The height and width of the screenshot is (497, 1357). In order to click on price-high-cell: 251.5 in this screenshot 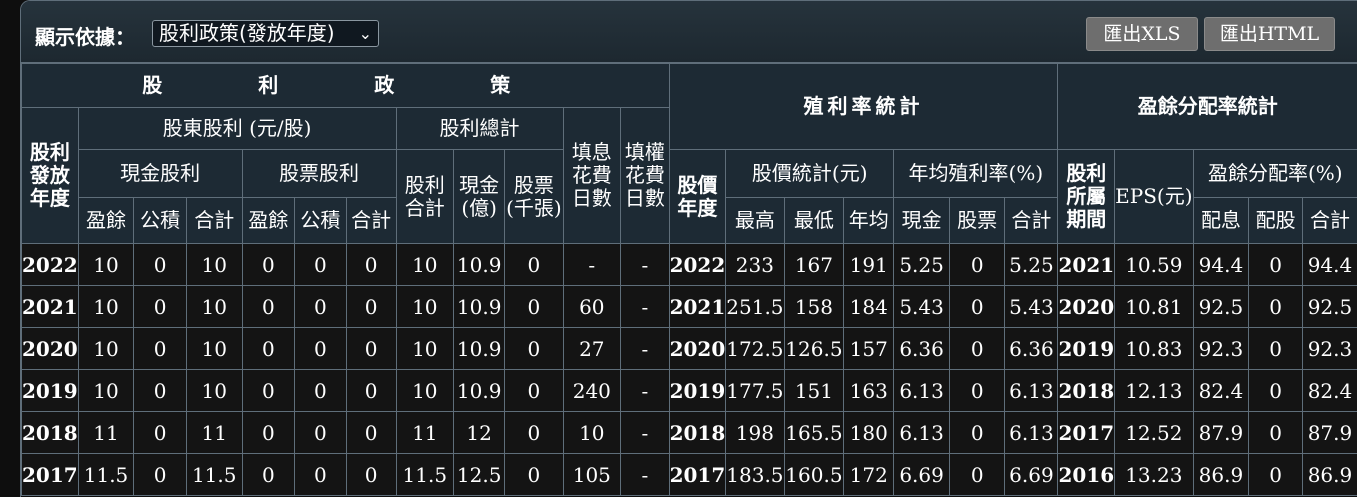, I will do `click(755, 307)`.